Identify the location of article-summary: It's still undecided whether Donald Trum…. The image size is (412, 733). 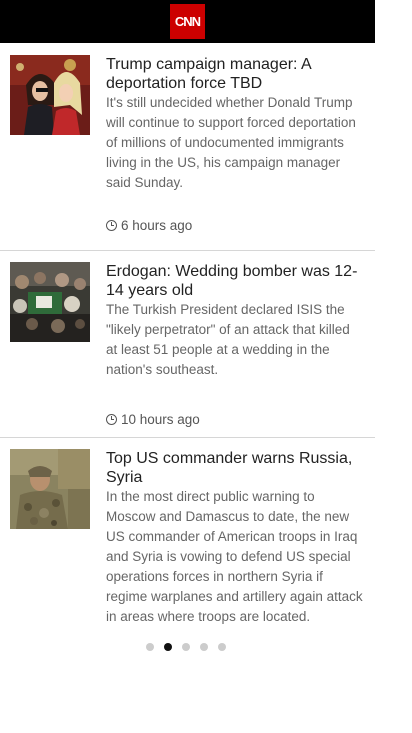
(231, 142).